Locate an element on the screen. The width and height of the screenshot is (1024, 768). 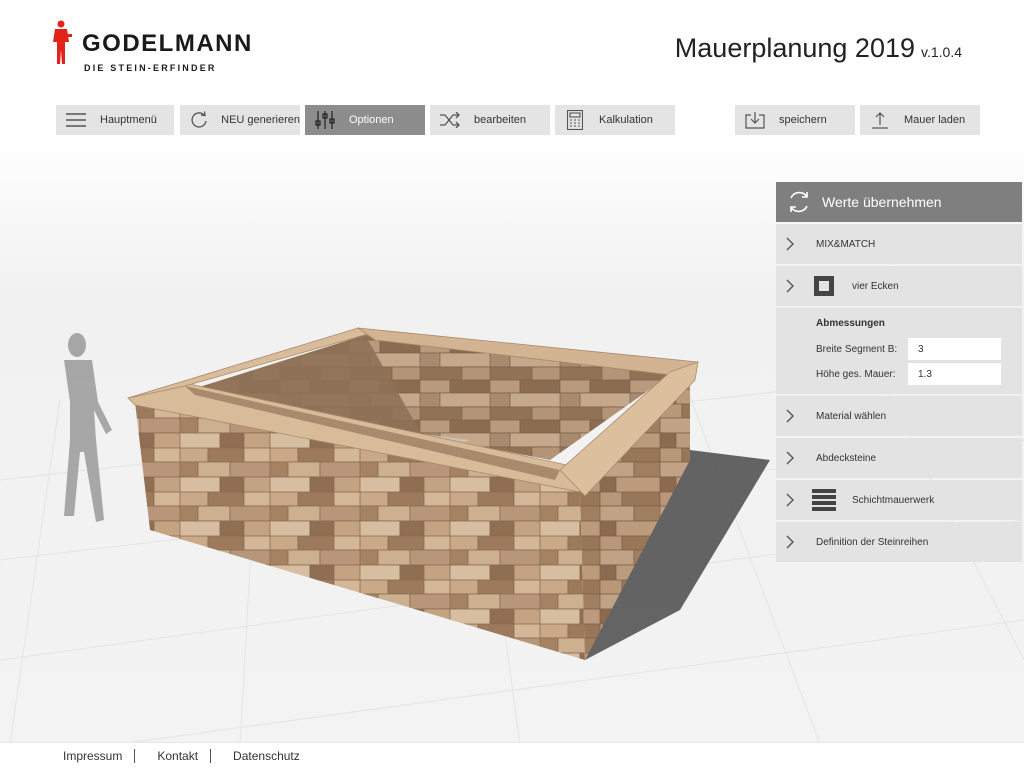
load-wall-button: Mauer laden is located at coordinates (920, 120).